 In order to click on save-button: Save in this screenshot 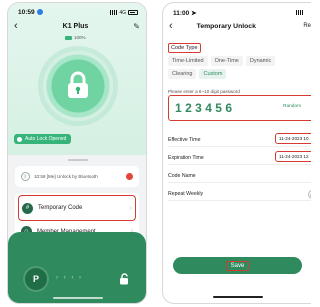, I will do `click(237, 265)`.